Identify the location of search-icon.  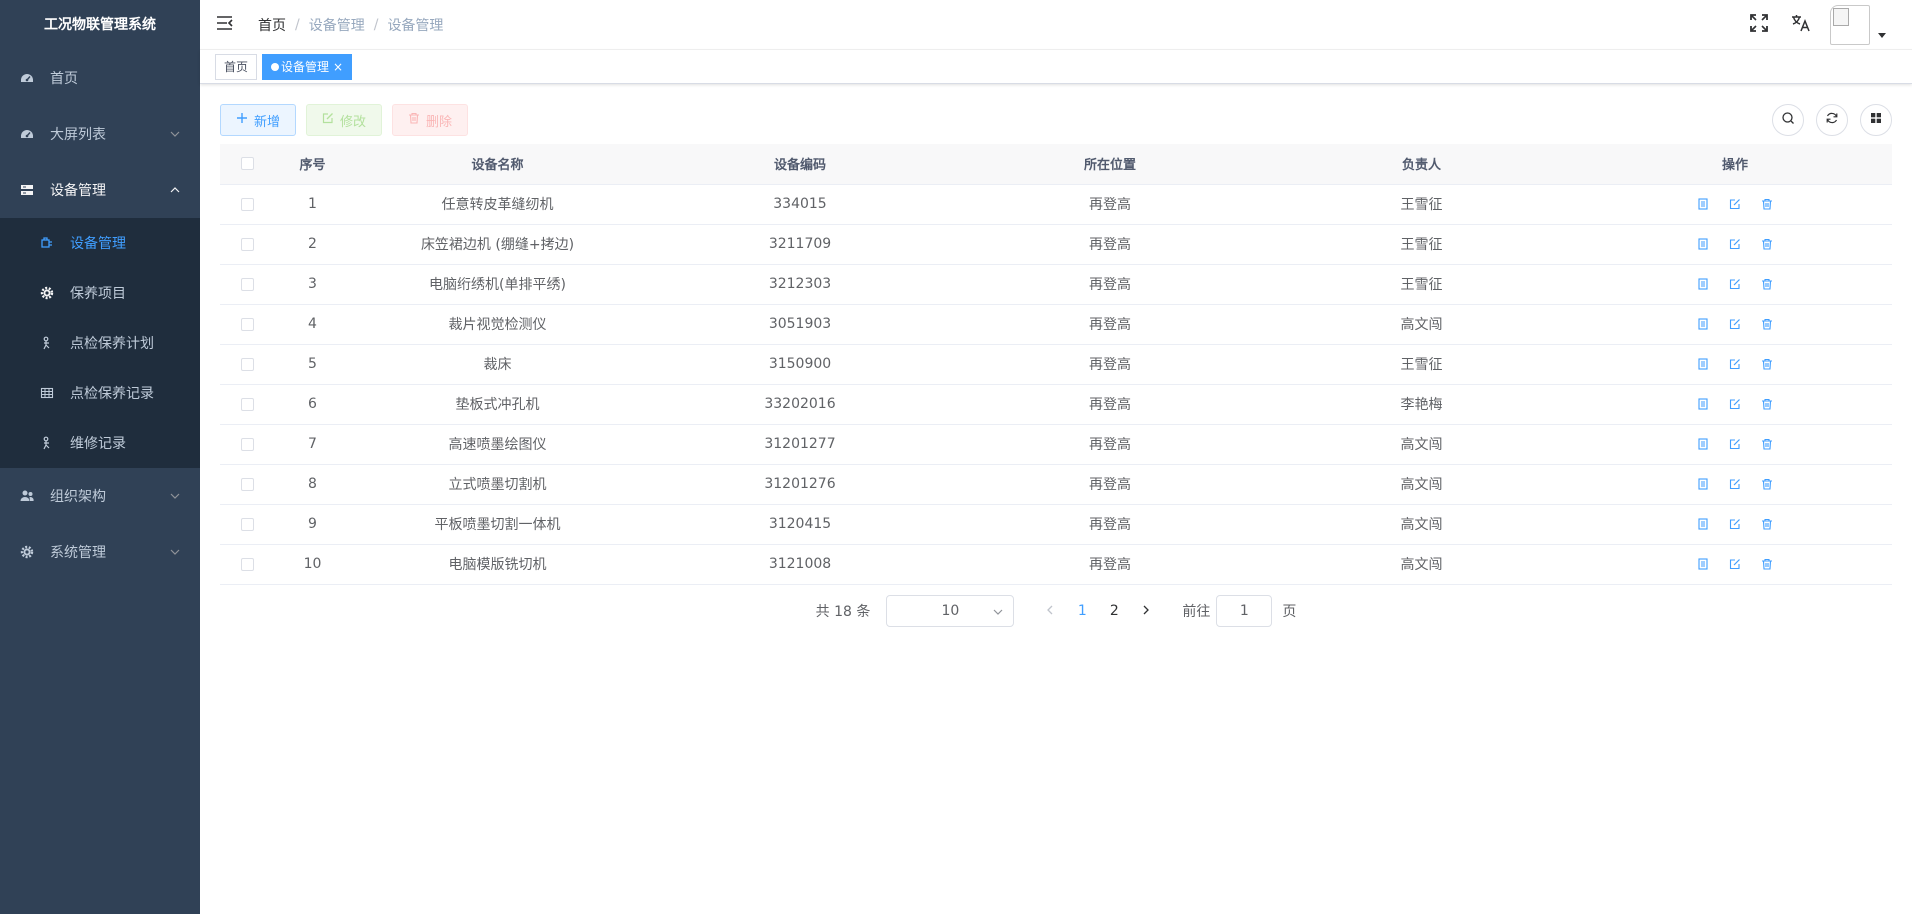
(1788, 120).